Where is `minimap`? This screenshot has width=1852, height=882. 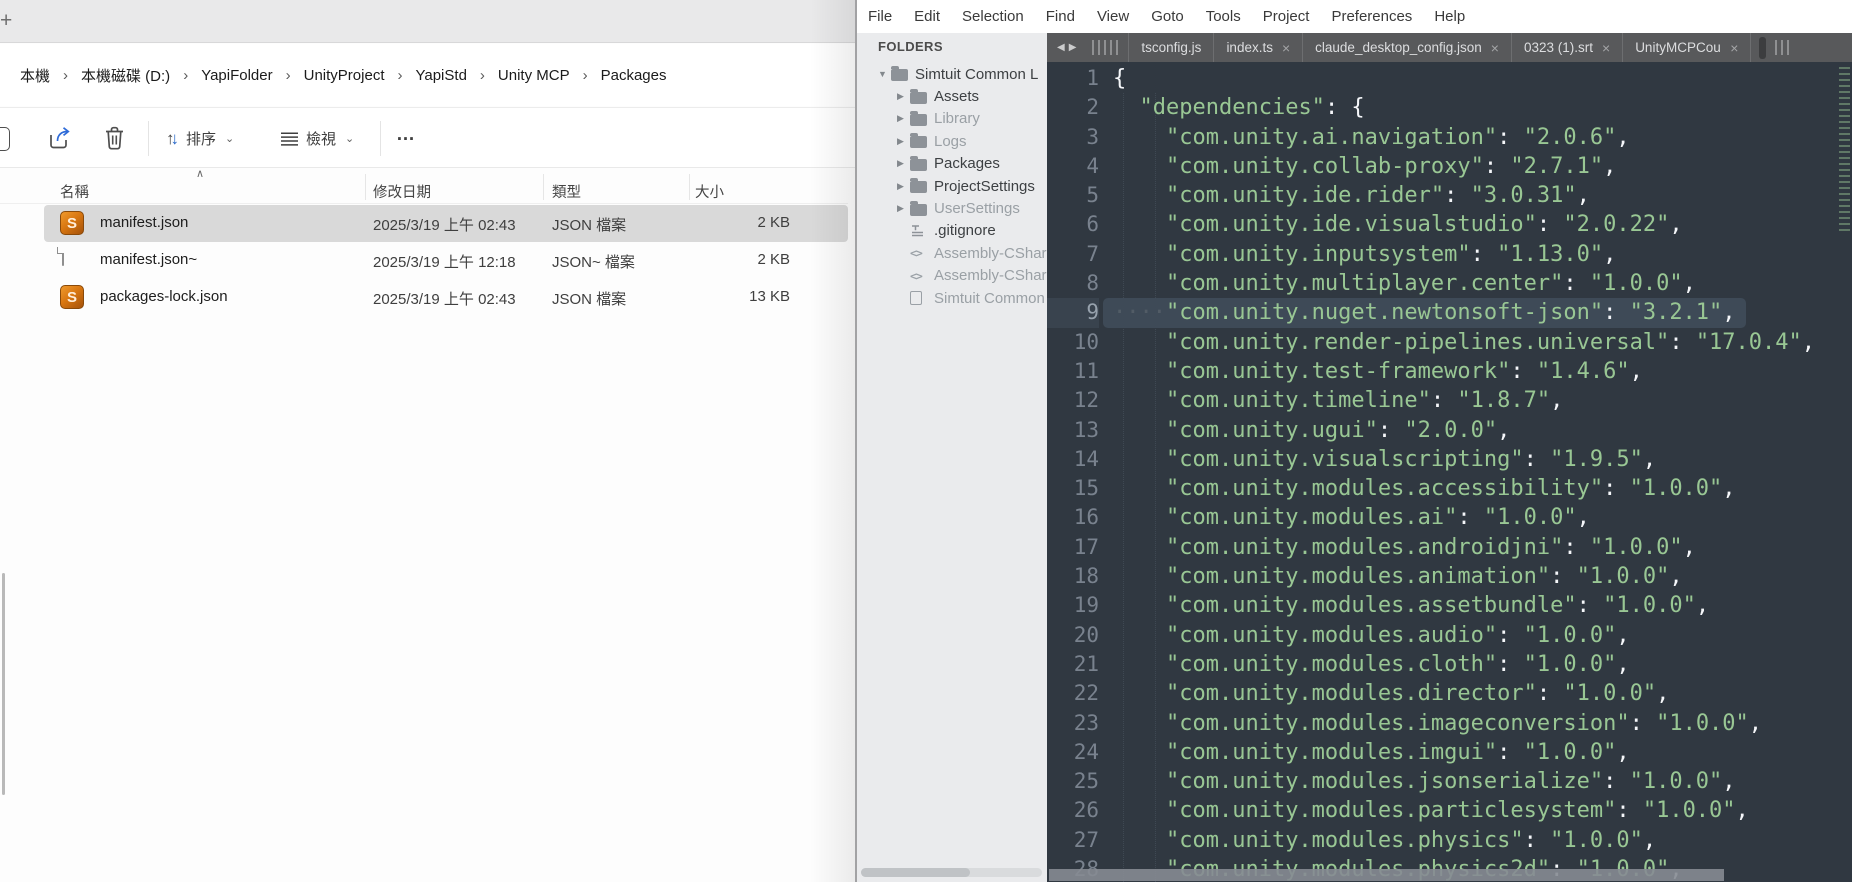
minimap is located at coordinates (1844, 472).